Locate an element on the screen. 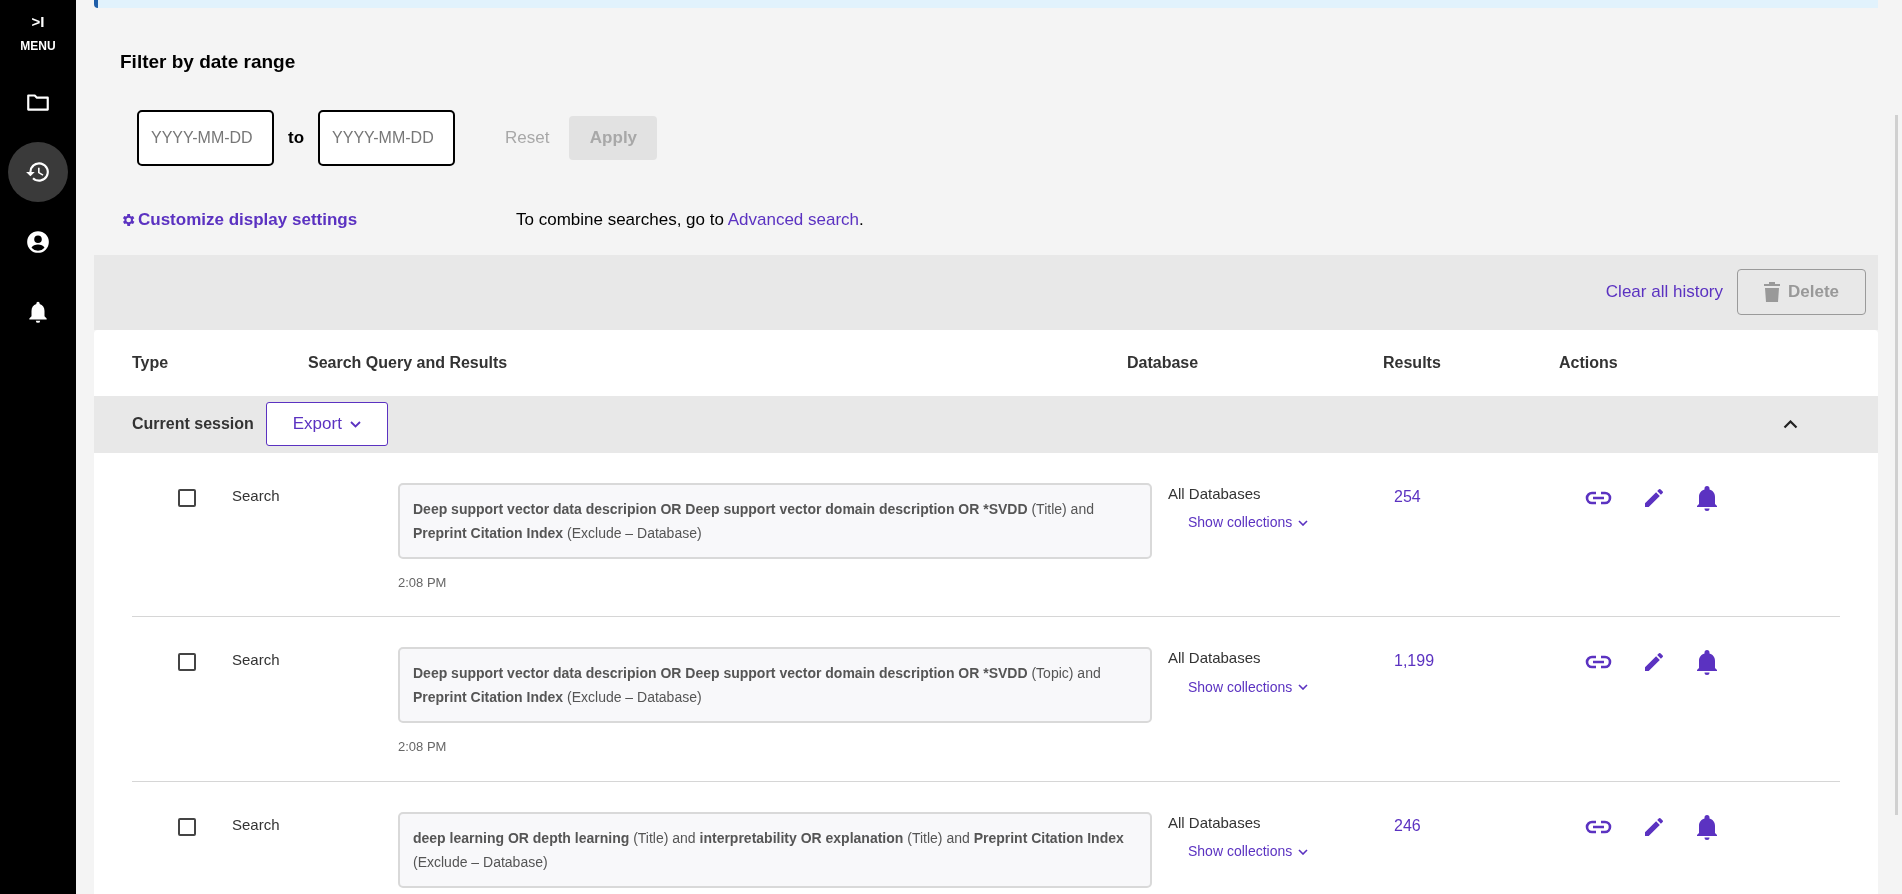  column-header: Type is located at coordinates (151, 362).